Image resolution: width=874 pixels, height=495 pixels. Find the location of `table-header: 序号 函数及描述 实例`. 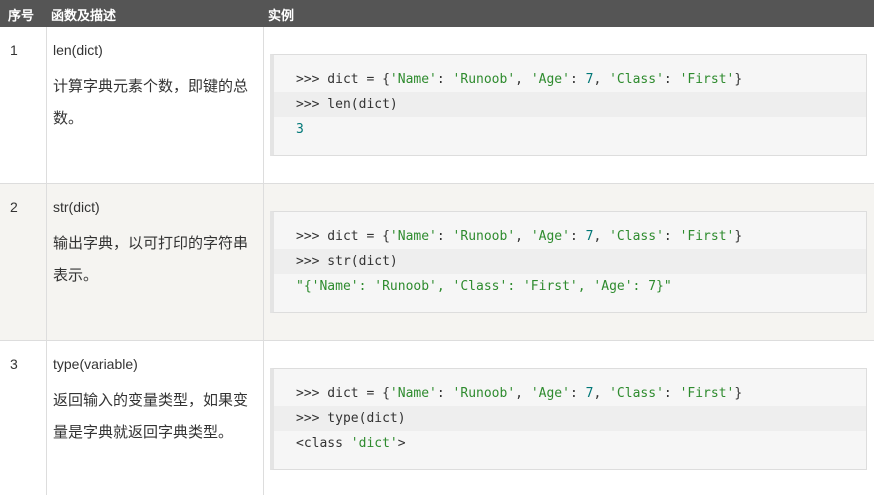

table-header: 序号 函数及描述 实例 is located at coordinates (437, 13).